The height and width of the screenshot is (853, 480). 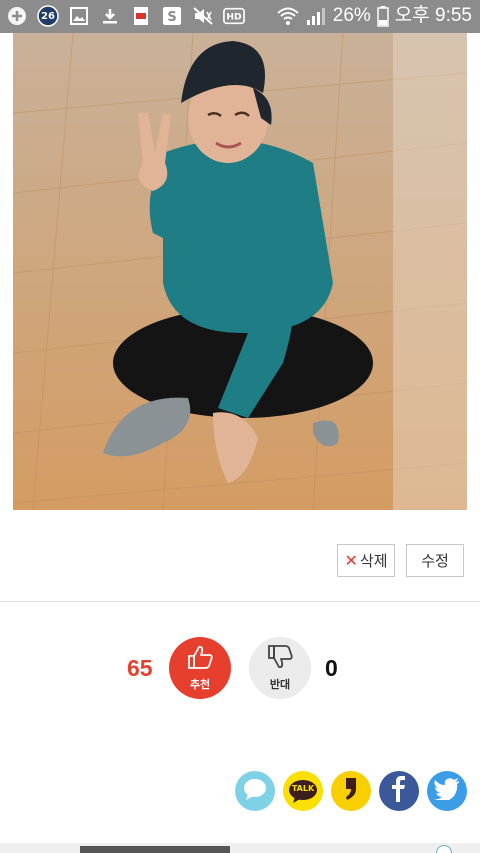 I want to click on notification-badge-icon: 26, so click(x=48, y=16).